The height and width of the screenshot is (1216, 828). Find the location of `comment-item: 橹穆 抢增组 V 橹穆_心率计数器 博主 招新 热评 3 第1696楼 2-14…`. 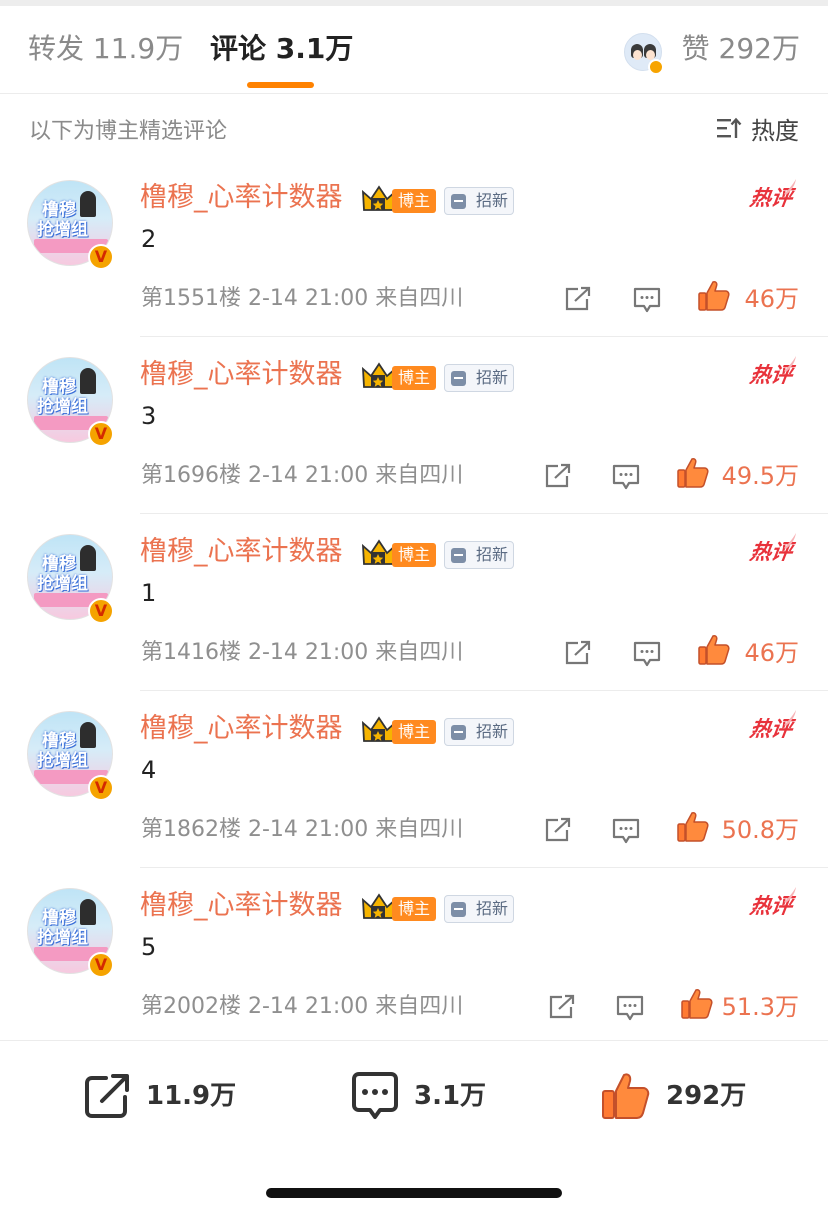

comment-item: 橹穆 抢增组 V 橹穆_心率计数器 博主 招新 热评 3 第1696楼 2-14… is located at coordinates (414, 425).